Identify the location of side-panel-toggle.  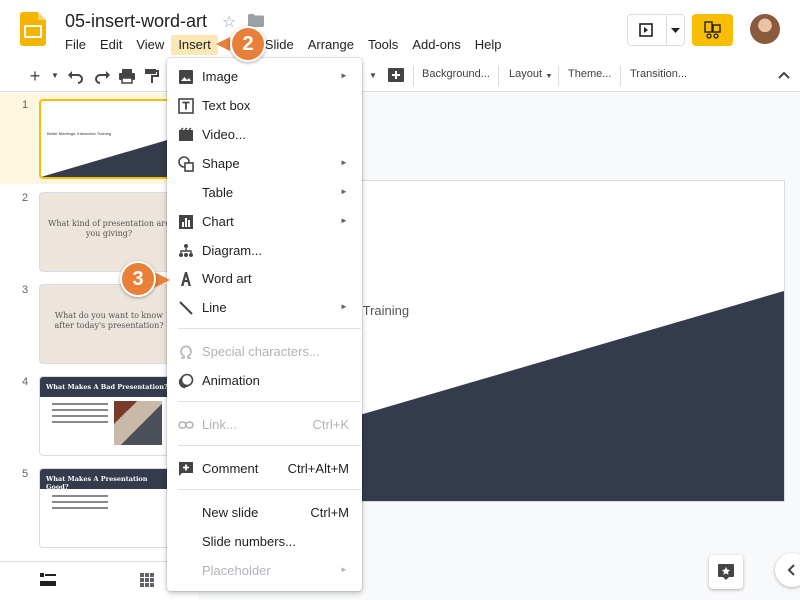
(787, 570).